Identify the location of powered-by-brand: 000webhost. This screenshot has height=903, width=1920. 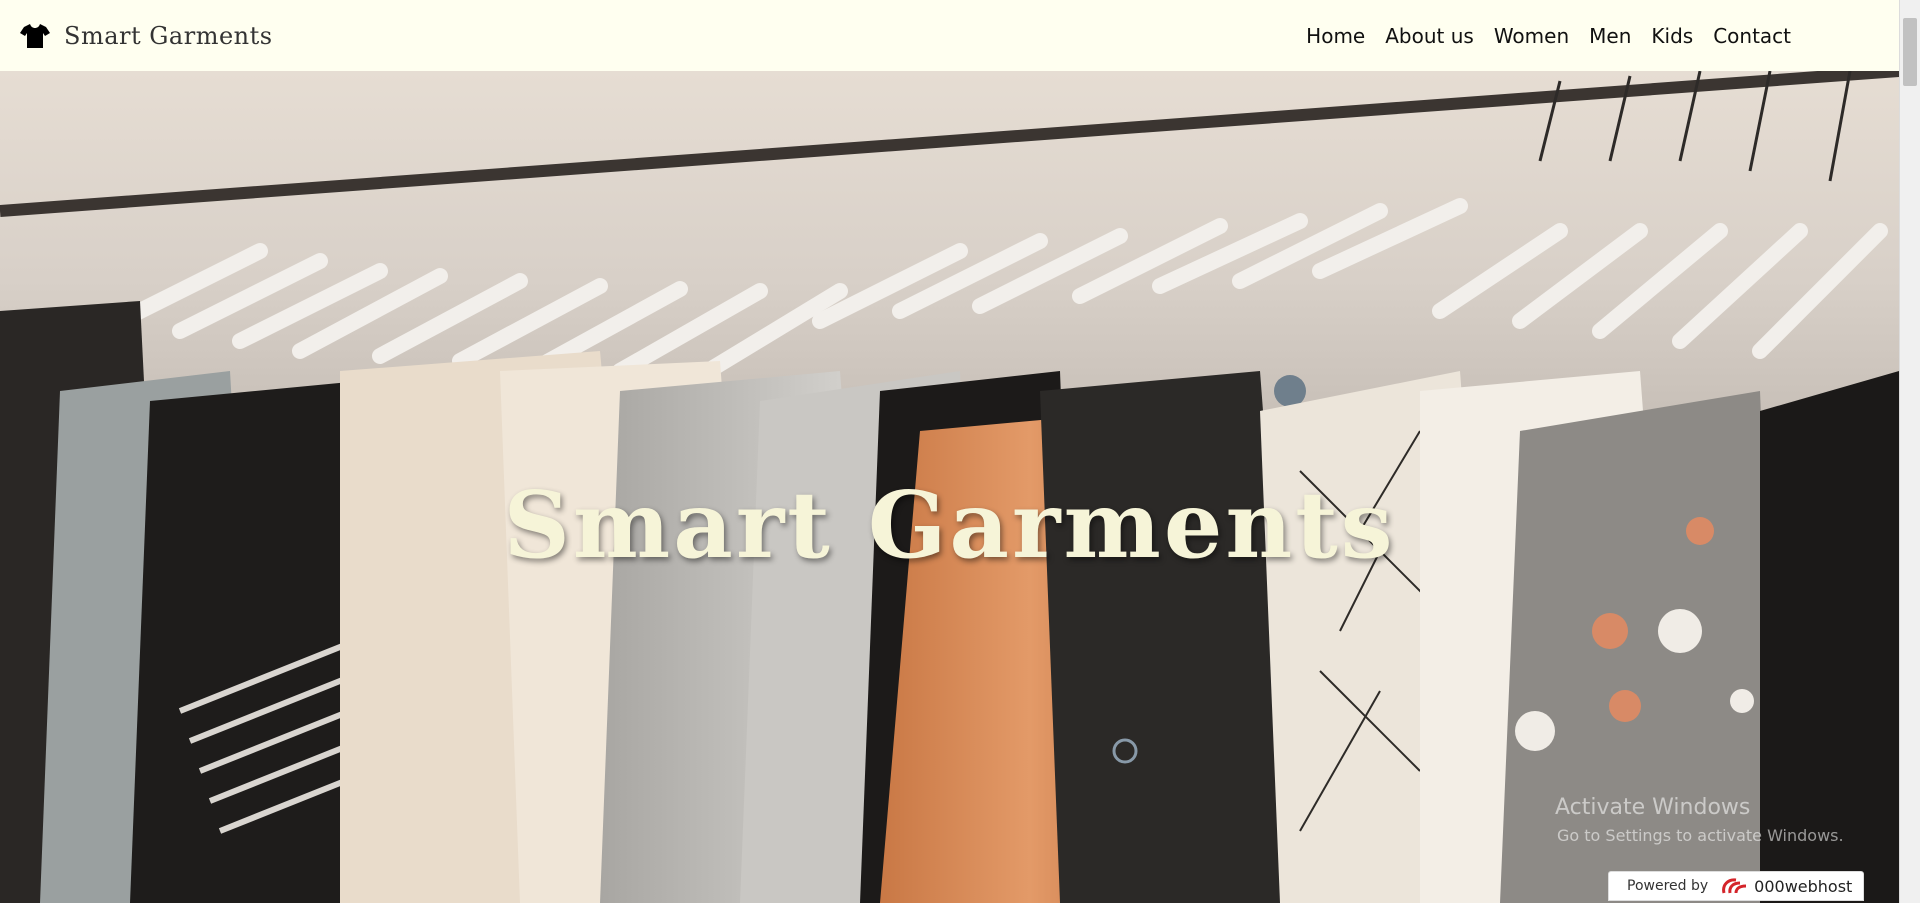
(1803, 886).